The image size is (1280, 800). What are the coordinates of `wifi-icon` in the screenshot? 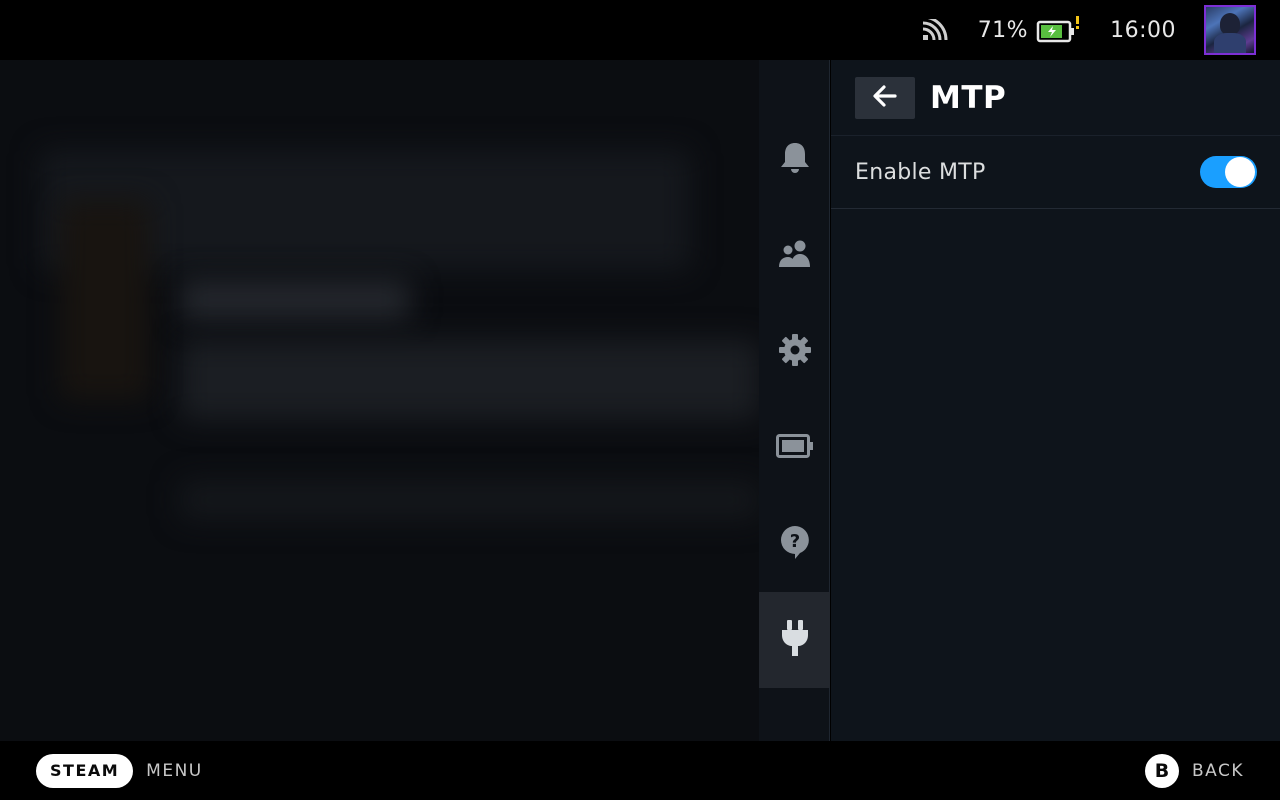 It's located at (935, 30).